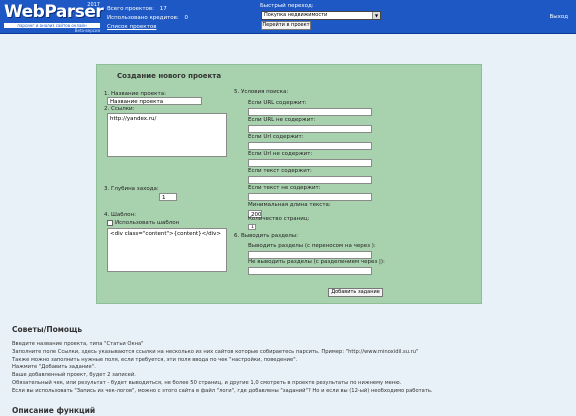 This screenshot has width=576, height=416. What do you see at coordinates (131, 189) in the screenshot?
I see `depth-label: 3. Глубина захода:` at bounding box center [131, 189].